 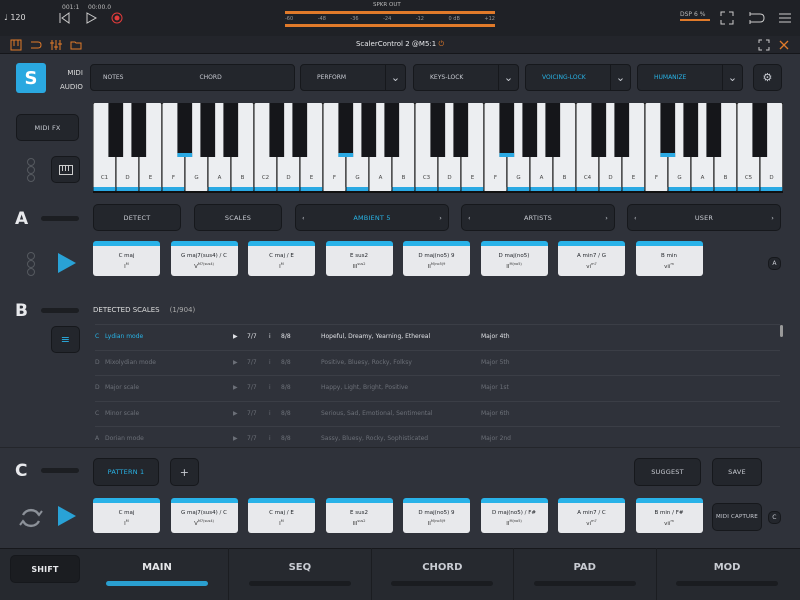 I want to click on user-selector: ‹ USER ›, so click(x=704, y=217).